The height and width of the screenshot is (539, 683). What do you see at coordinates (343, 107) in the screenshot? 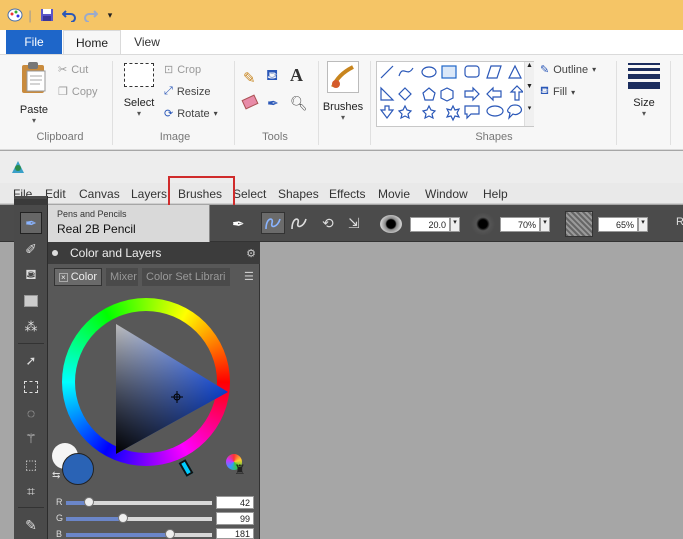
I see `brushes-label: Brushes` at bounding box center [343, 107].